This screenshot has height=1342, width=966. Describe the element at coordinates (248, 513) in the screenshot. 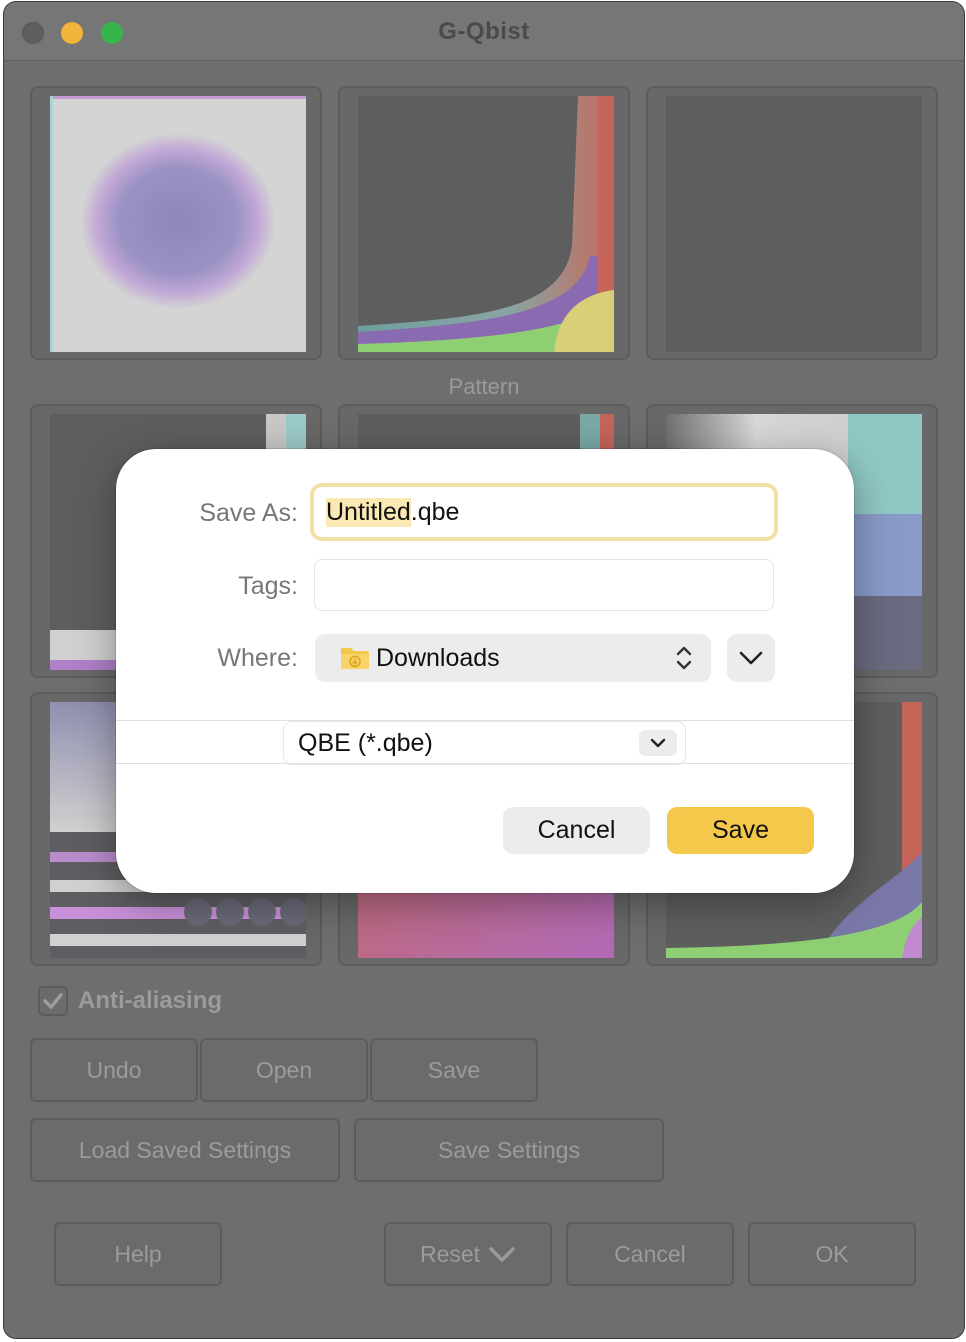

I see `save-as-label: Save As:` at that location.